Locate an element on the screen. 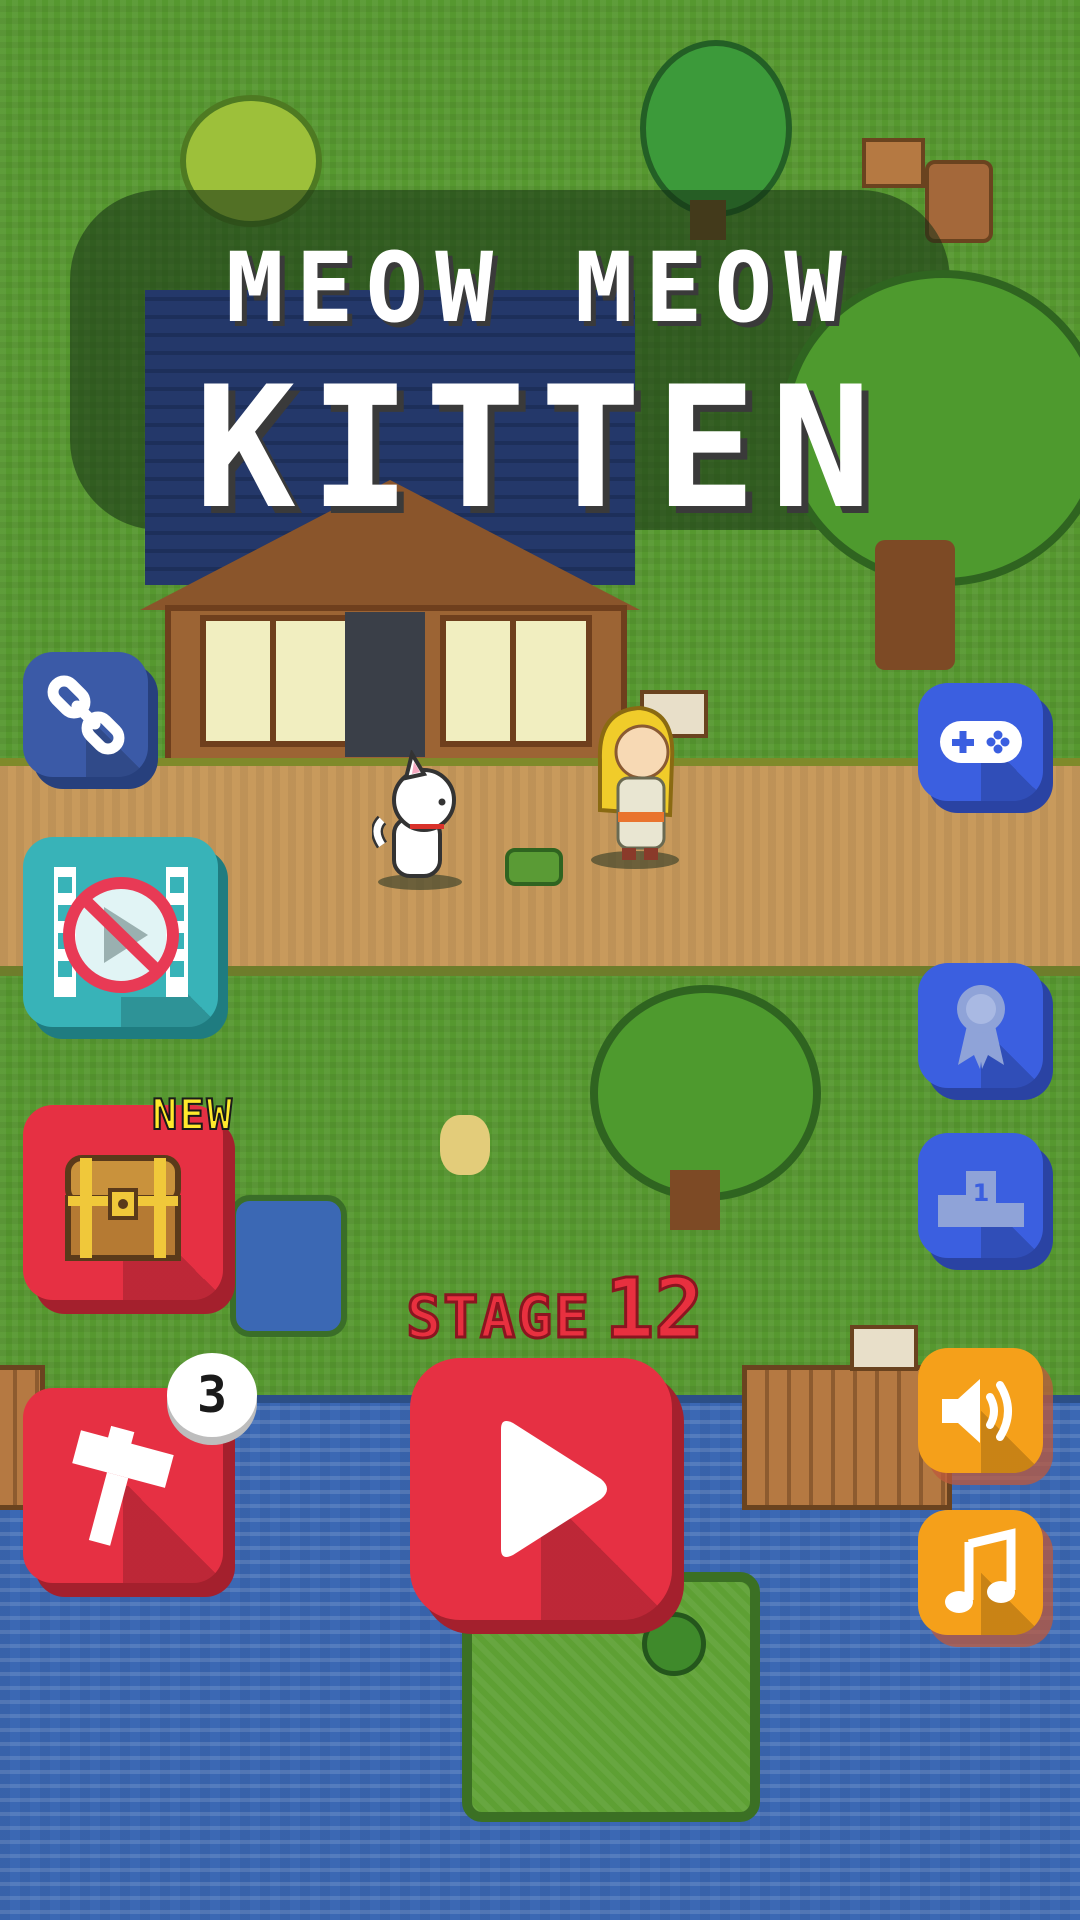 The height and width of the screenshot is (1920, 1080). crate is located at coordinates (893, 163).